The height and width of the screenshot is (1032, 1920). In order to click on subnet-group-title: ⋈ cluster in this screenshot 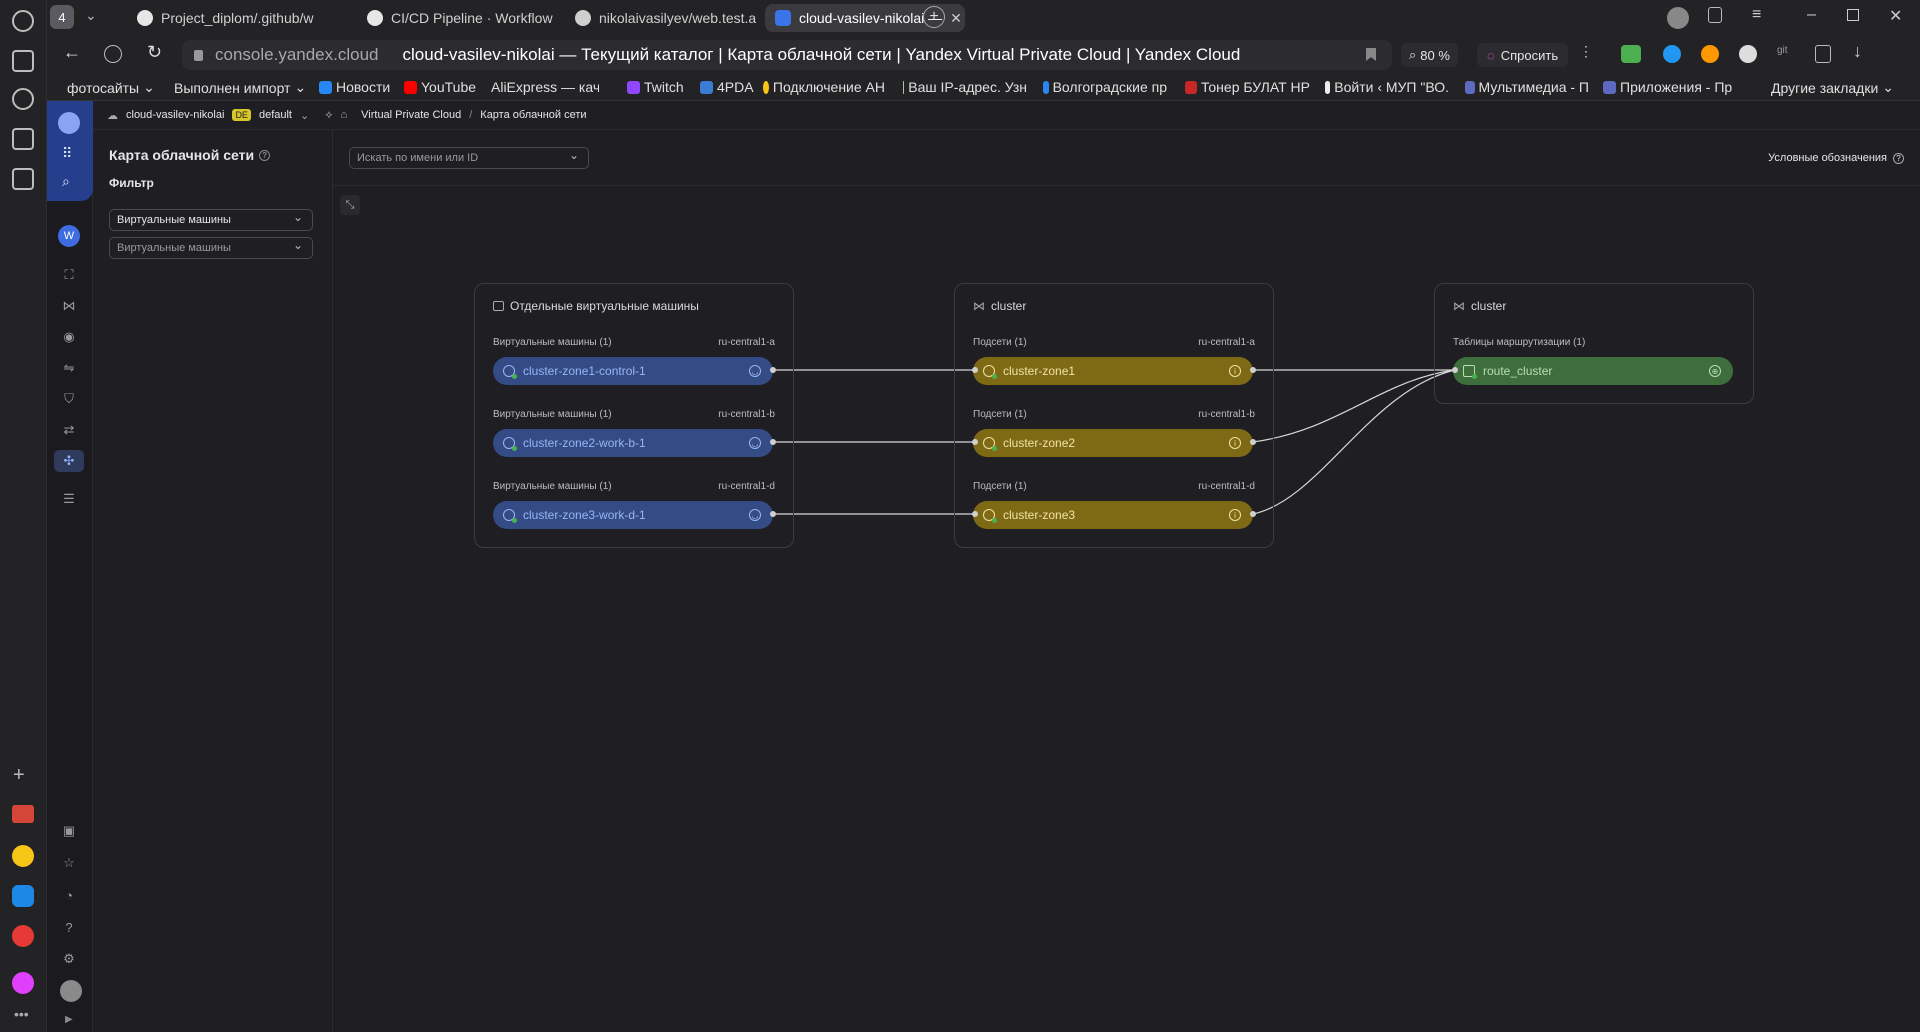, I will do `click(1000, 306)`.